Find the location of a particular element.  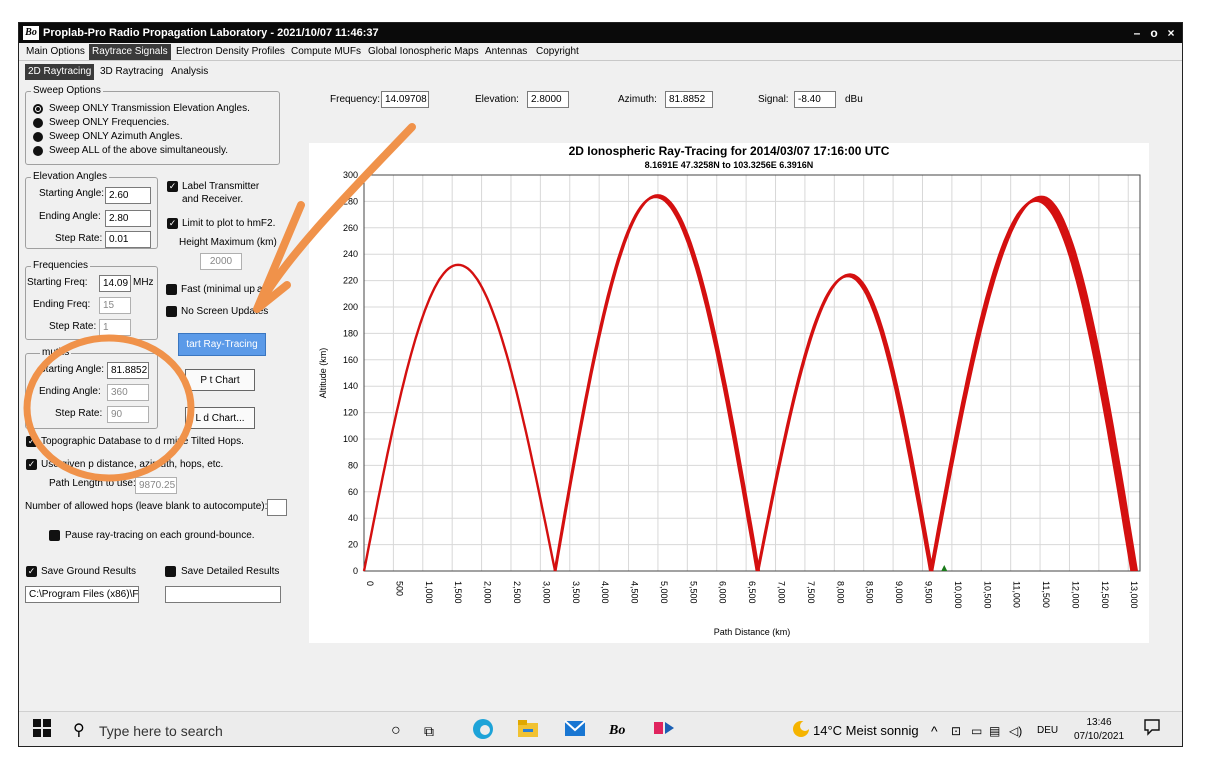

media-app-icon is located at coordinates (664, 730).